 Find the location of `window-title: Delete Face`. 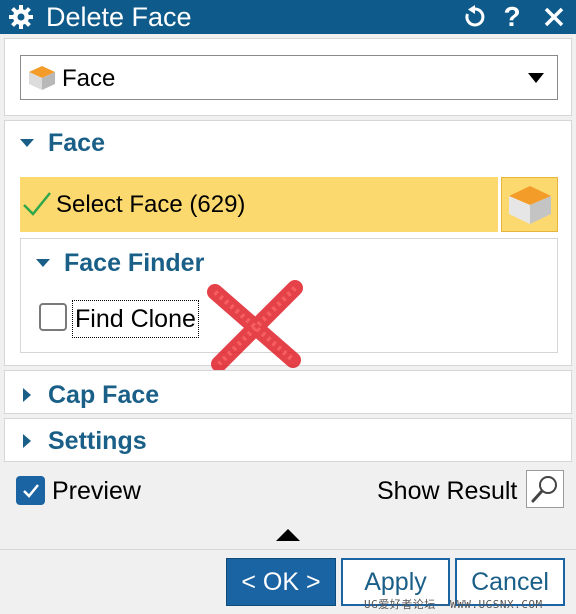

window-title: Delete Face is located at coordinates (119, 17).